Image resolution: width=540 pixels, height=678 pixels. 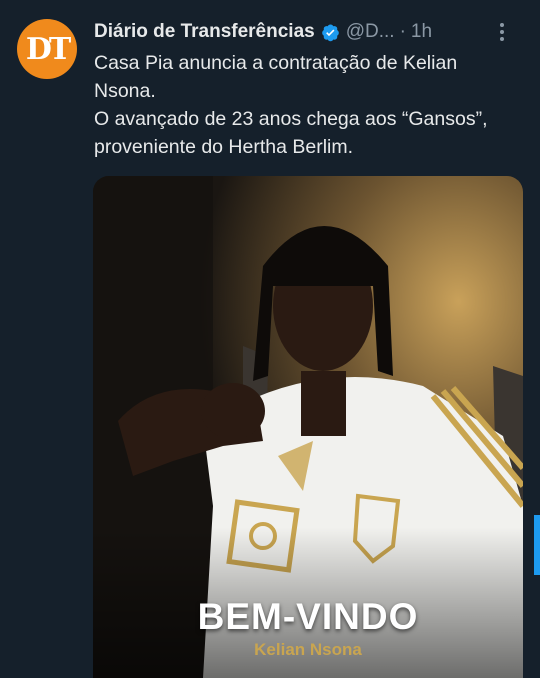 I want to click on player-name: Kelian Nsona, so click(x=308, y=649).